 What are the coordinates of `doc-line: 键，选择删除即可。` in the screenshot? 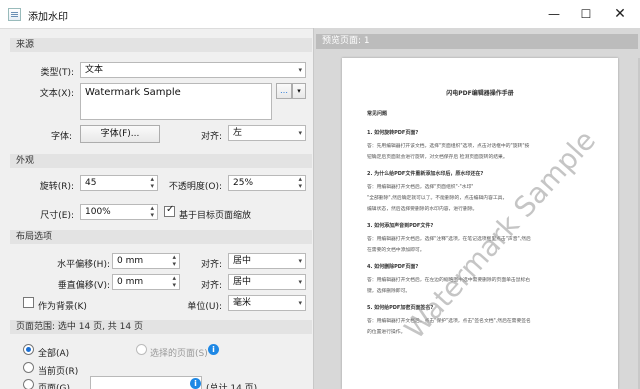 It's located at (389, 291).